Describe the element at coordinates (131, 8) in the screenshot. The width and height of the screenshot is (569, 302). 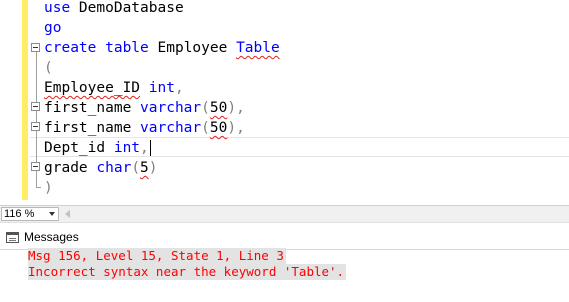
I see `code-token: DemoDatabase` at that location.